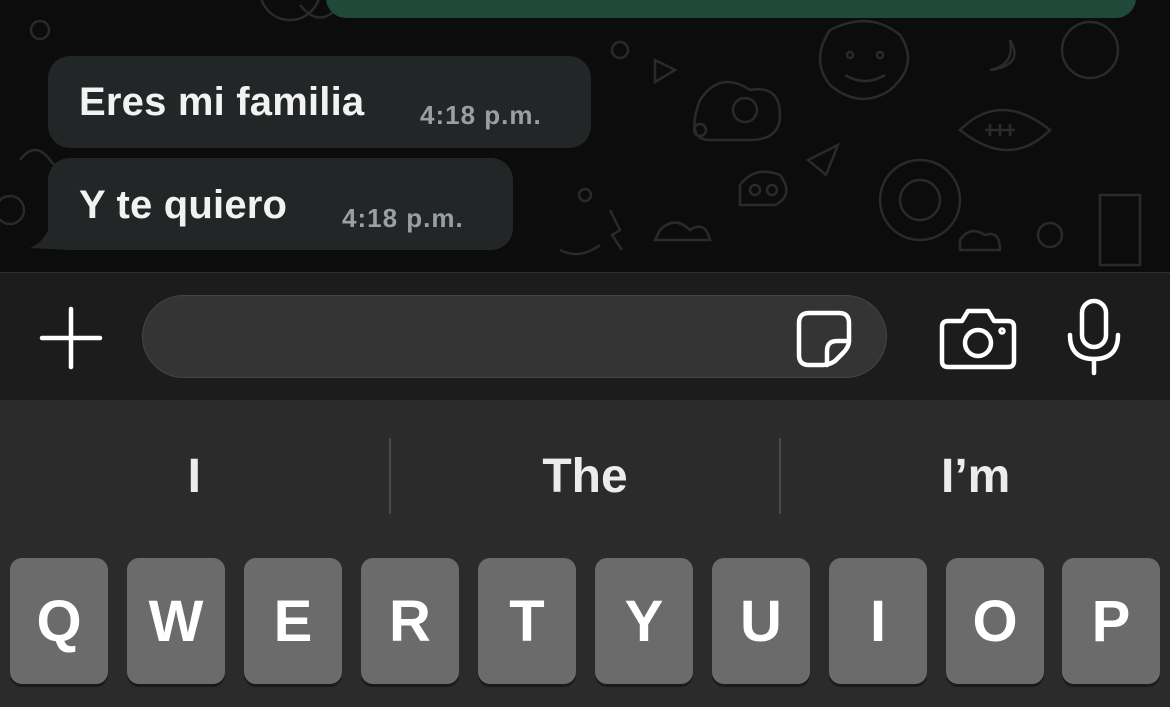 The width and height of the screenshot is (1170, 707). I want to click on key-w: W, so click(176, 621).